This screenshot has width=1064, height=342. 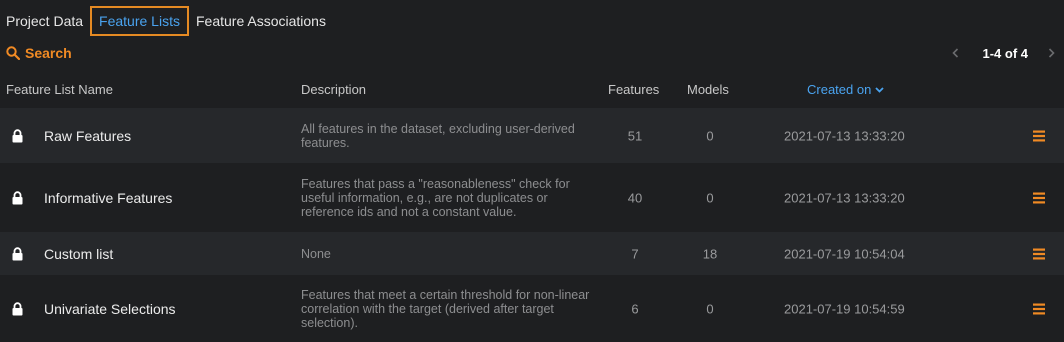 I want to click on column-header-name: Feature List Name, so click(x=59, y=89).